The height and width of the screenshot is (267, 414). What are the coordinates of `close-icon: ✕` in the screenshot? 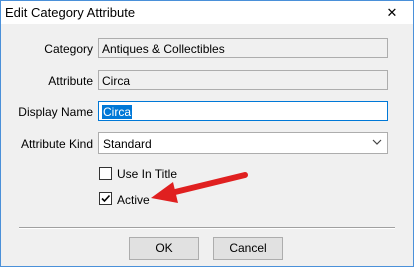 It's located at (392, 12).